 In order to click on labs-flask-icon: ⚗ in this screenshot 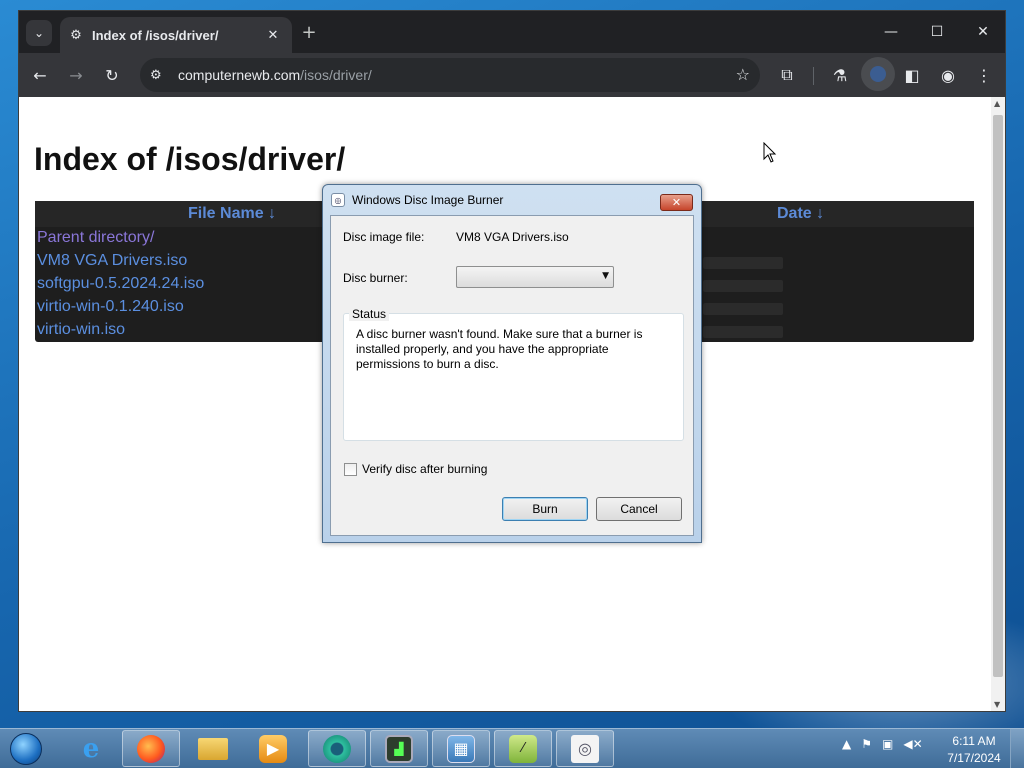, I will do `click(840, 75)`.